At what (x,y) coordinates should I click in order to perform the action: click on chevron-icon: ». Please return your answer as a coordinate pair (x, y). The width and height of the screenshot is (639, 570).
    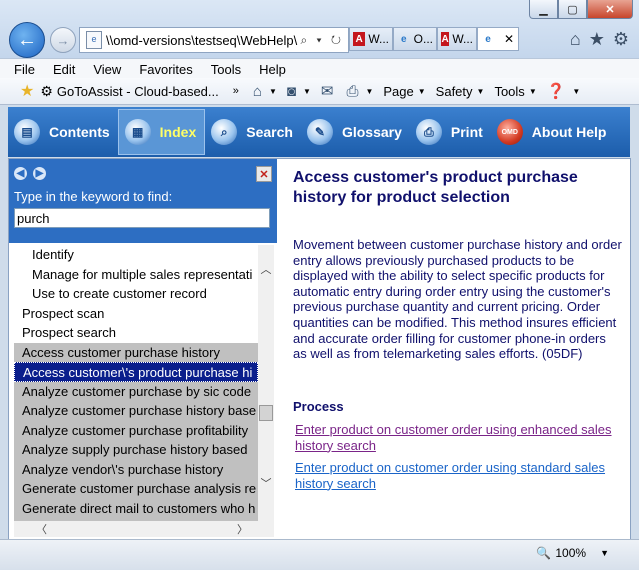
    Looking at the image, I should click on (236, 91).